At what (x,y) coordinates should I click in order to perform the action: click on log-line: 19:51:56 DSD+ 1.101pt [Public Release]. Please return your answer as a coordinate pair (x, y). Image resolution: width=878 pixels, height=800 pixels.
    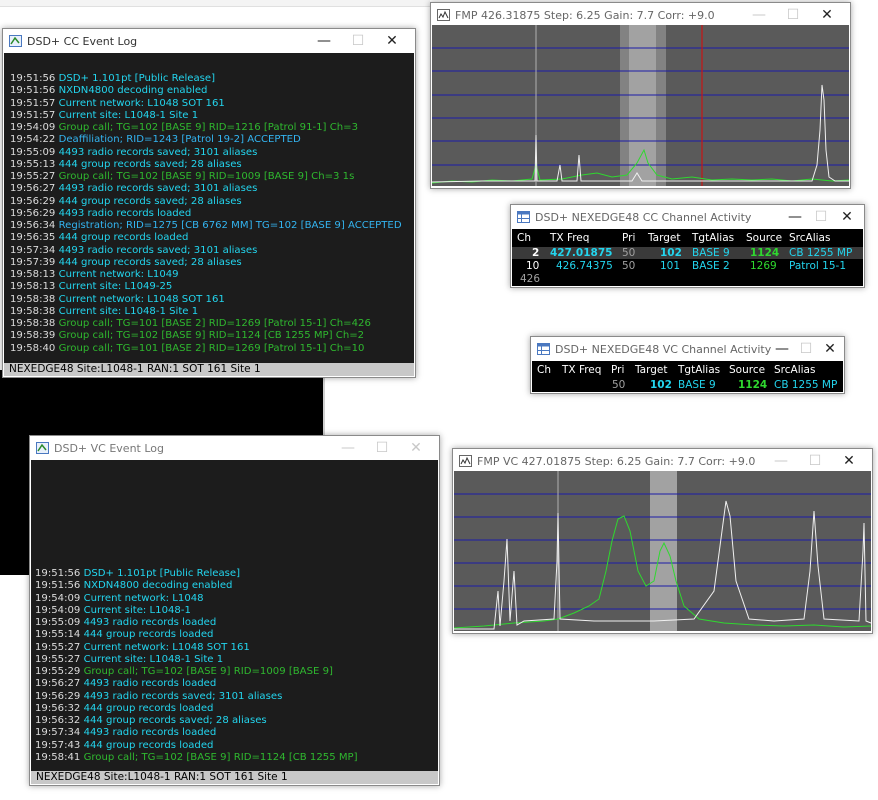
    Looking at the image, I should click on (236, 574).